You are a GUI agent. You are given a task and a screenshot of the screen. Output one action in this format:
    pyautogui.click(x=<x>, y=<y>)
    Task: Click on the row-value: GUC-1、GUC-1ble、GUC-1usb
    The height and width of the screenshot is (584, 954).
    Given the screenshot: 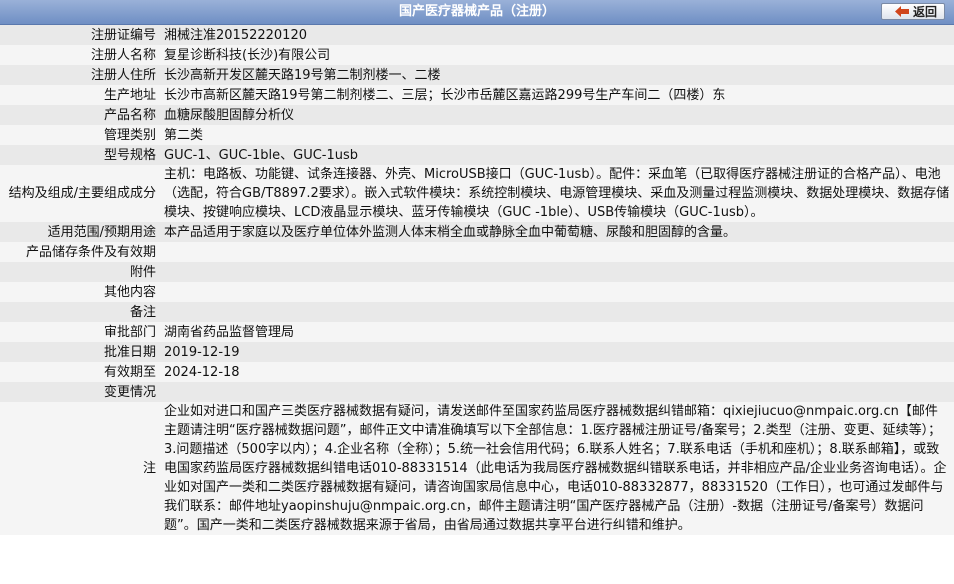 What is the action you would take?
    pyautogui.click(x=557, y=155)
    